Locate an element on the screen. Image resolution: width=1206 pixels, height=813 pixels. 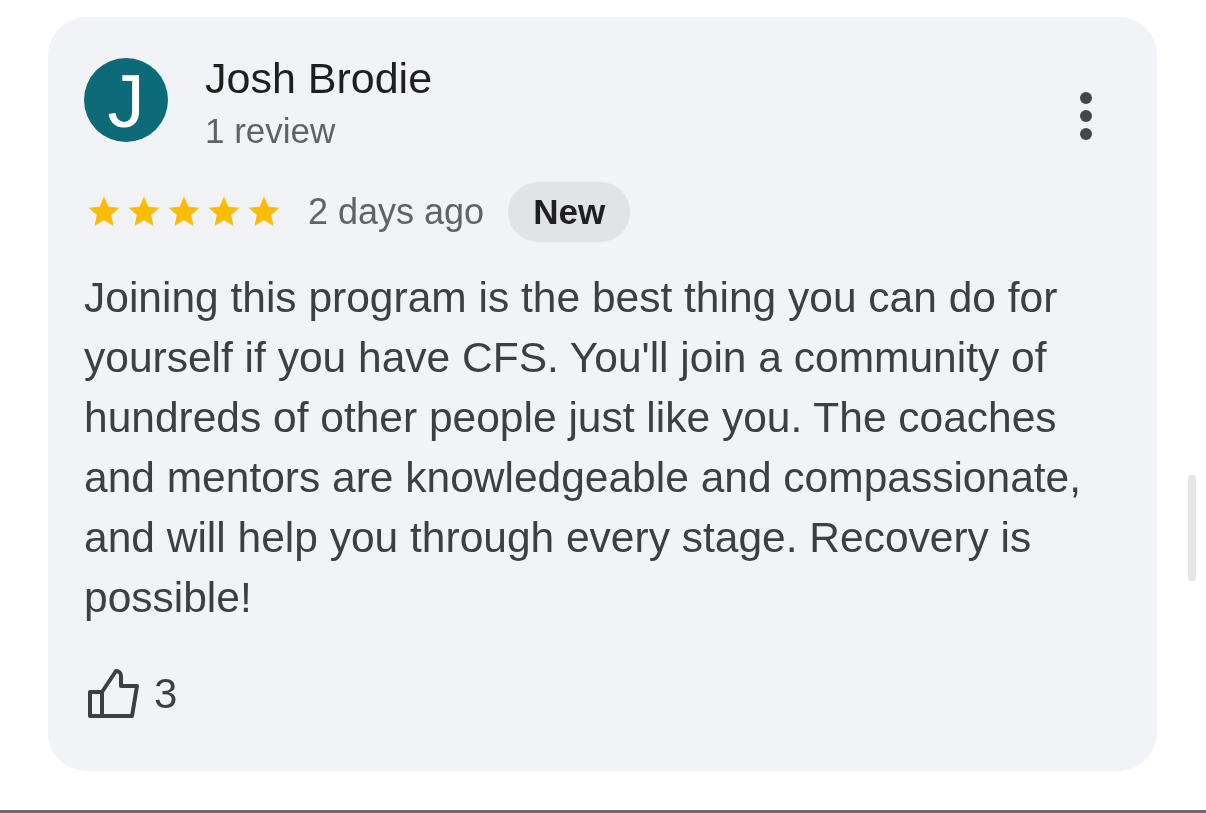
like-button is located at coordinates (114, 693).